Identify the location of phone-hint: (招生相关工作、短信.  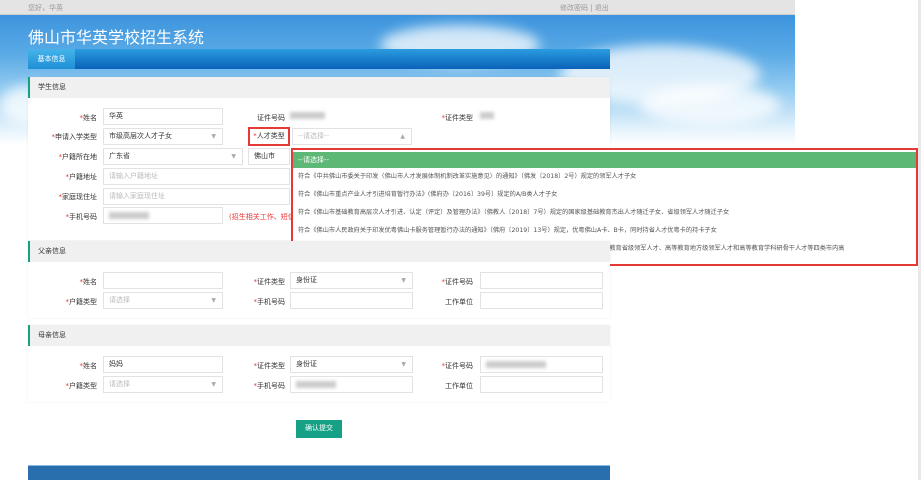
(262, 217).